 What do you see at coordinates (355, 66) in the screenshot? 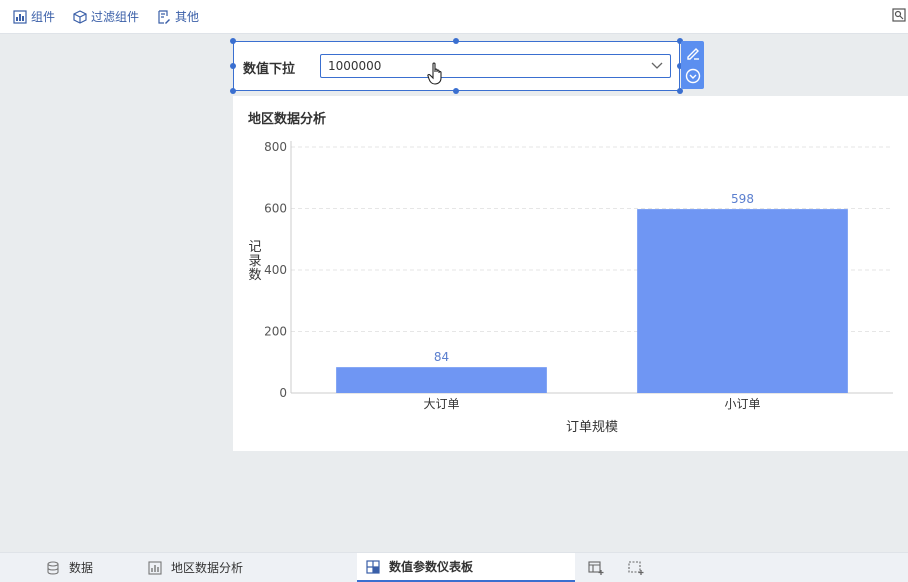
I see `filter-selected-value: 1000000` at bounding box center [355, 66].